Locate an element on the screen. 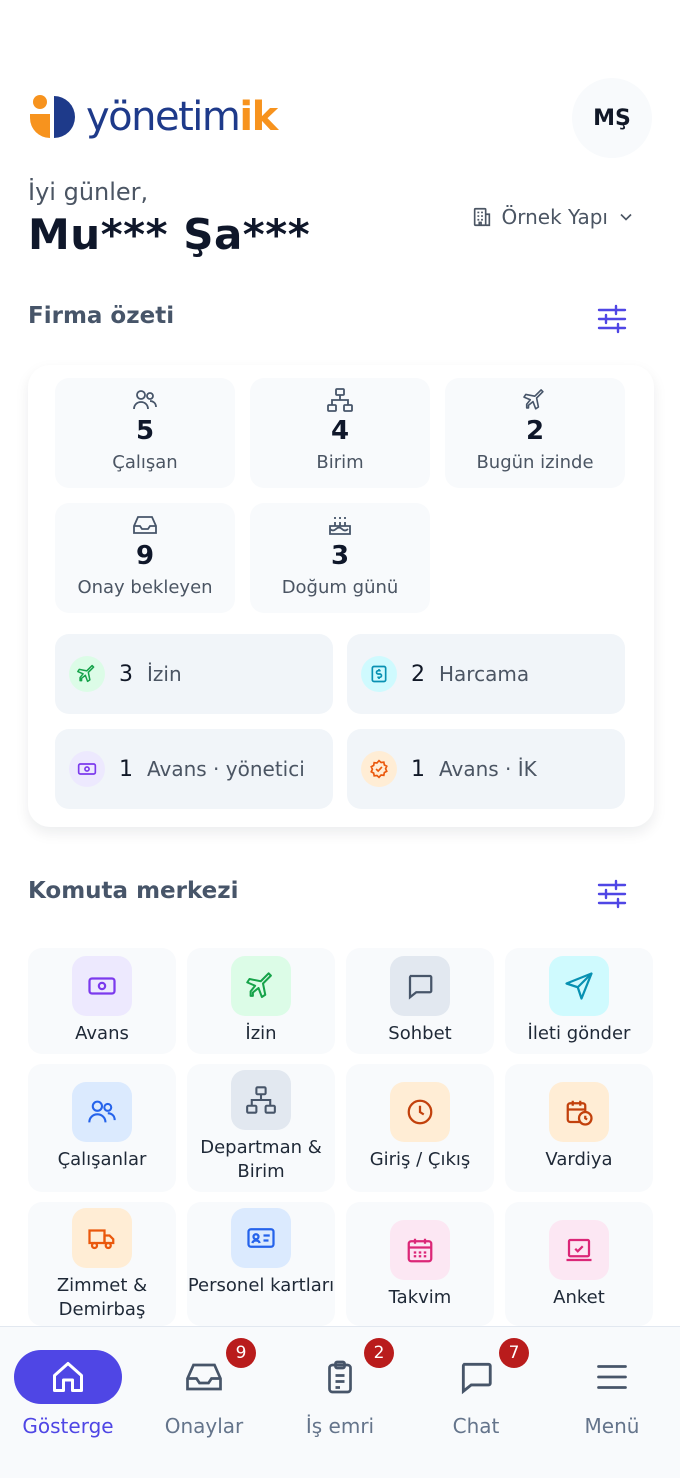  cmd-vardiya: Vardiya is located at coordinates (579, 1128).